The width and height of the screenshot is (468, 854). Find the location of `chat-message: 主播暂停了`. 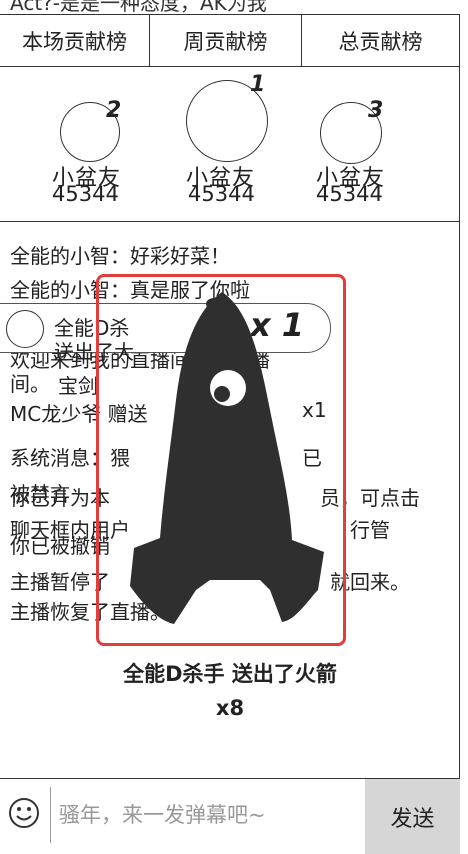

chat-message: 主播暂停了 is located at coordinates (60, 582).